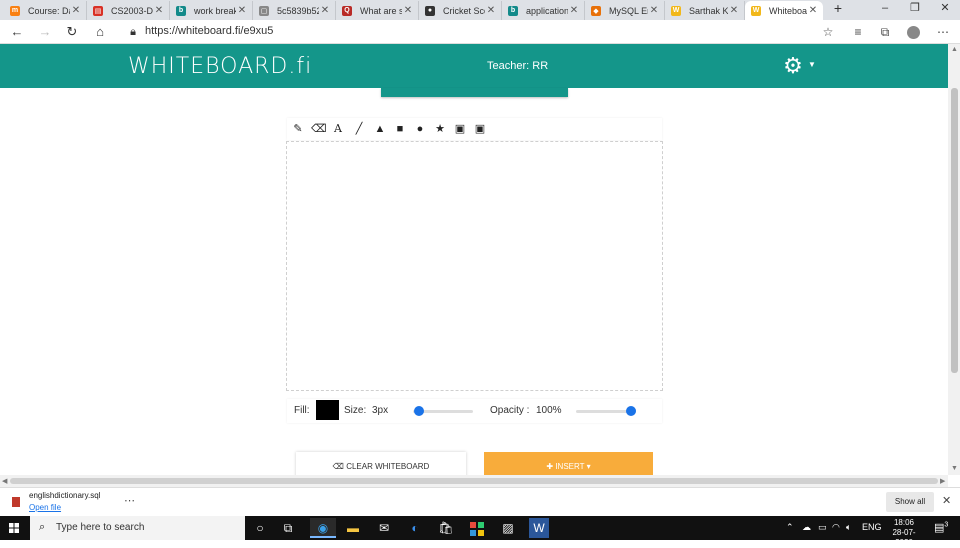  What do you see at coordinates (508, 528) in the screenshot?
I see `photos-icon: ▨` at bounding box center [508, 528].